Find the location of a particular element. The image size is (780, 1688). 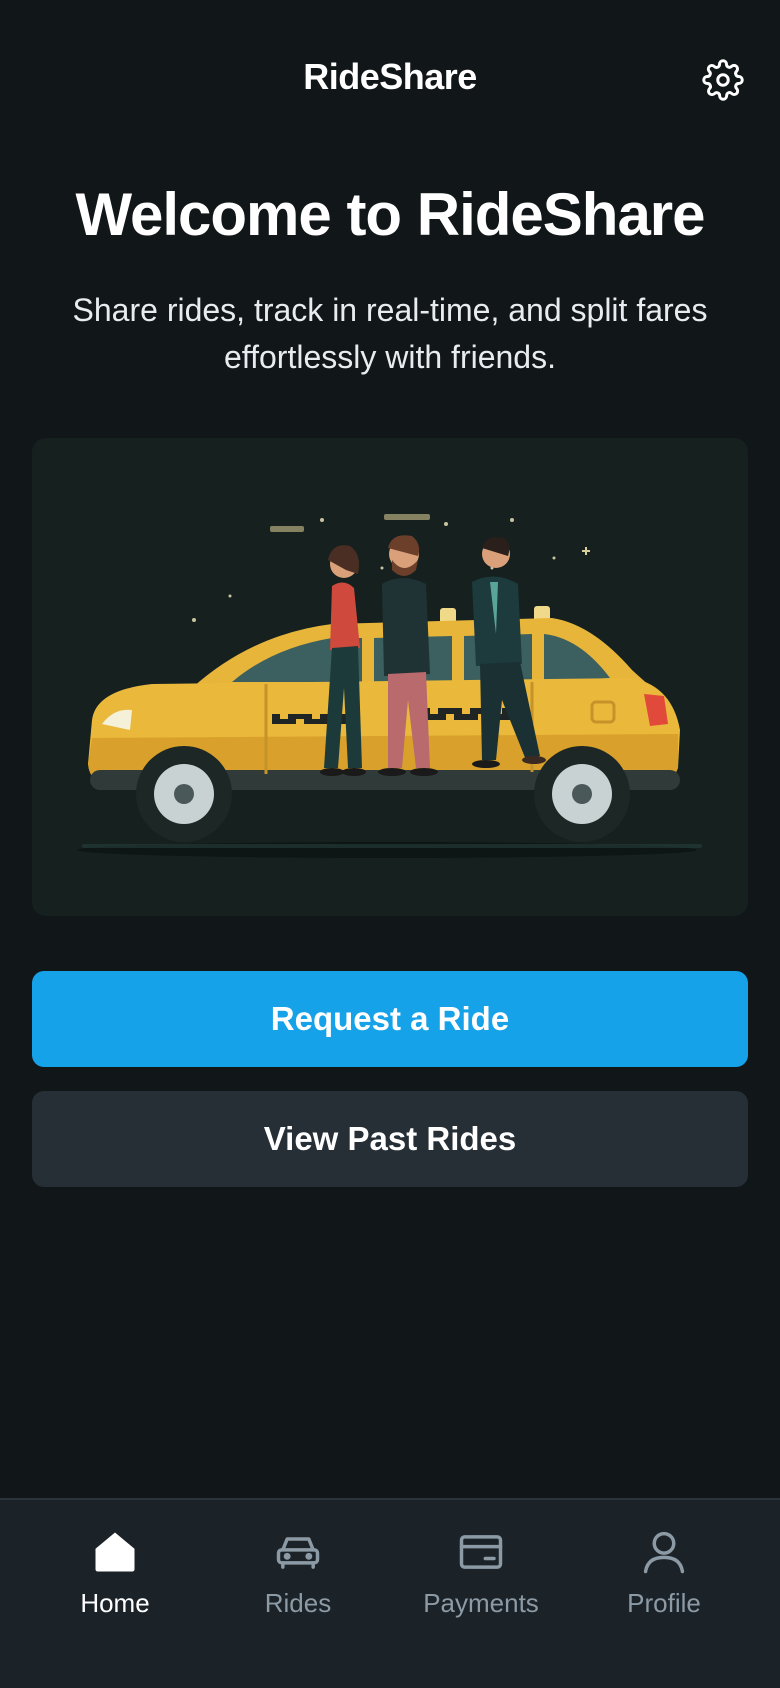

home-icon is located at coordinates (115, 1552).